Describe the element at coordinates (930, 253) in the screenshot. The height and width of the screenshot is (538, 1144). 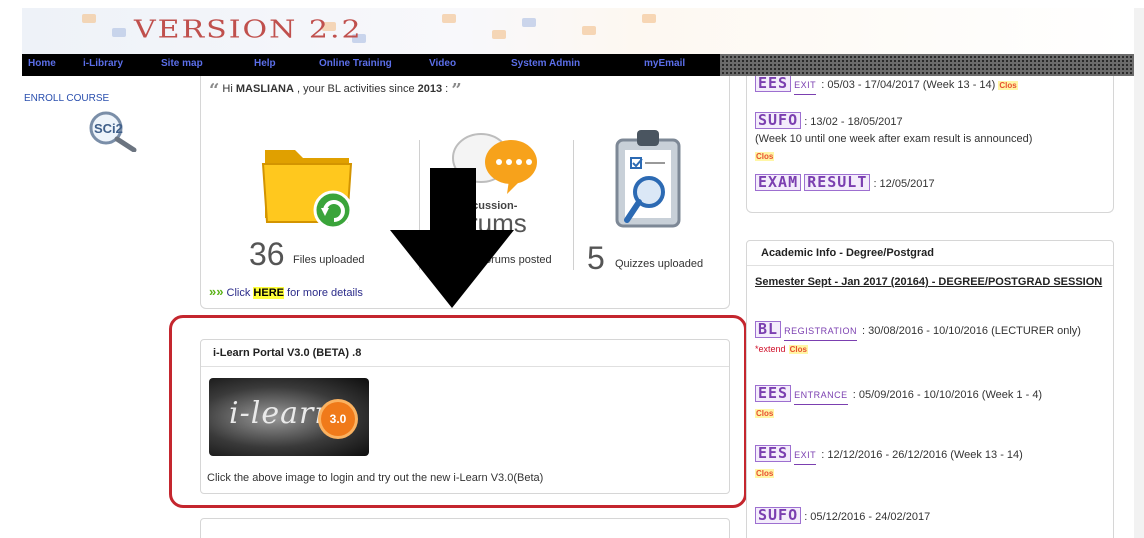
I see `academic-info-header: Academic Info - Degree/Postgrad` at that location.